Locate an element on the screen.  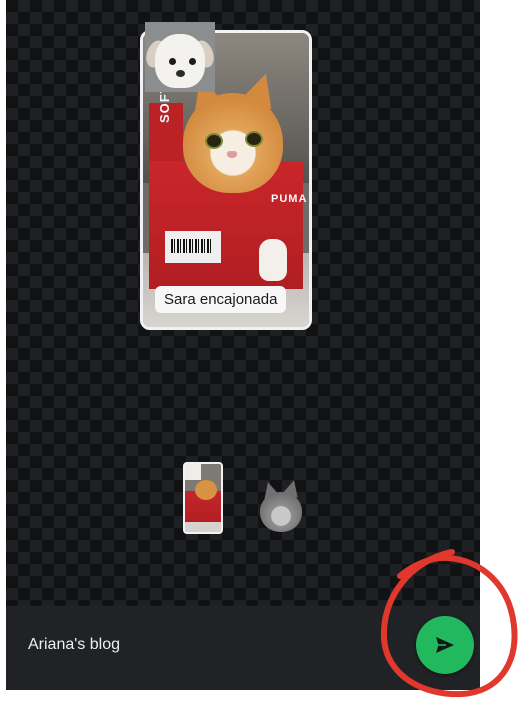
cat-nose is located at coordinates (232, 154).